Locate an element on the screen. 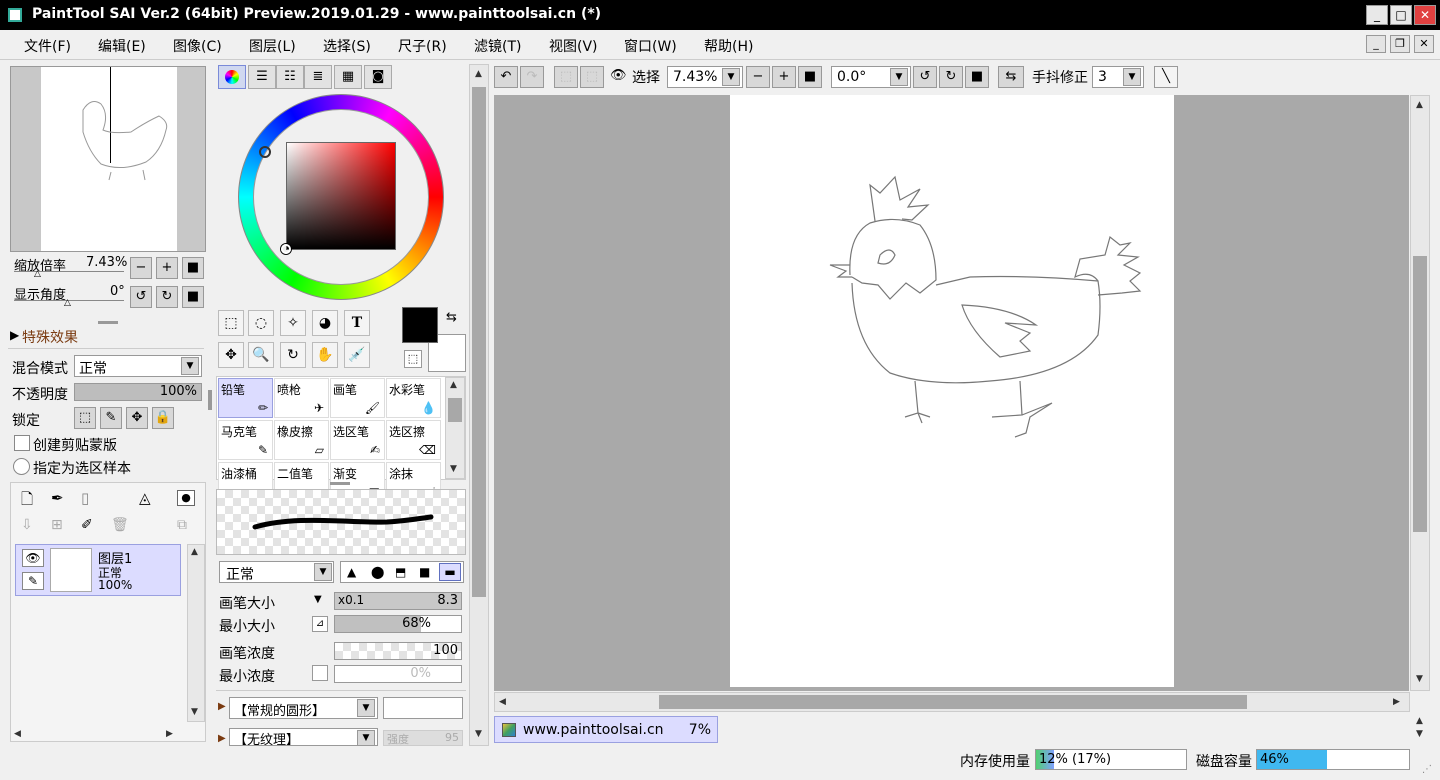 The image size is (1440, 780). minimize-button: _ is located at coordinates (1377, 15).